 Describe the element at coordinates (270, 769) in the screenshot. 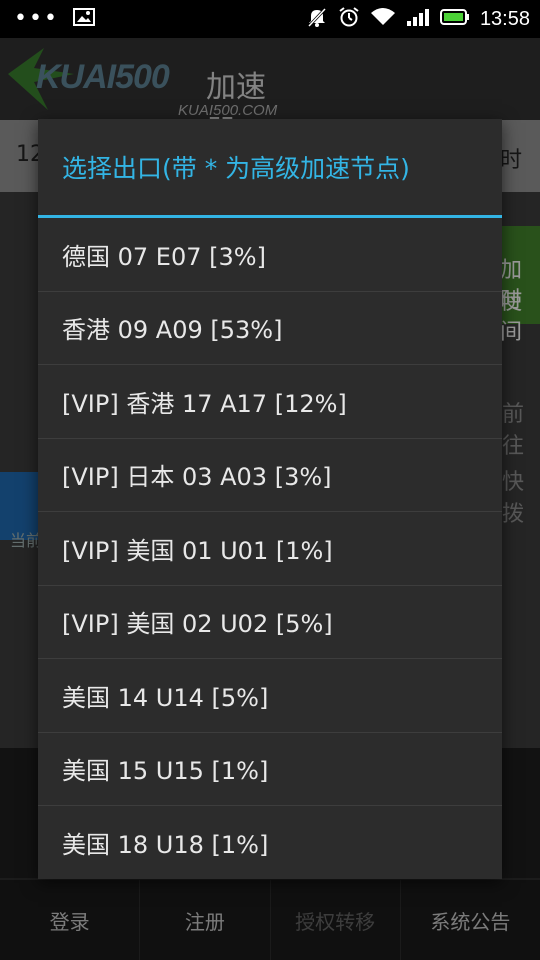

I see `exit-option-us15: 美国 15 U15 [1%]` at that location.